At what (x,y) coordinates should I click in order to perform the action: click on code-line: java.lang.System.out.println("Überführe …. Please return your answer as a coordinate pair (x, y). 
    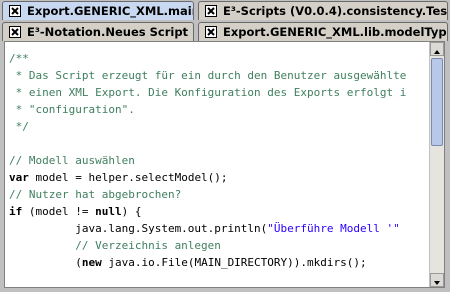
    Looking at the image, I should click on (219, 228).